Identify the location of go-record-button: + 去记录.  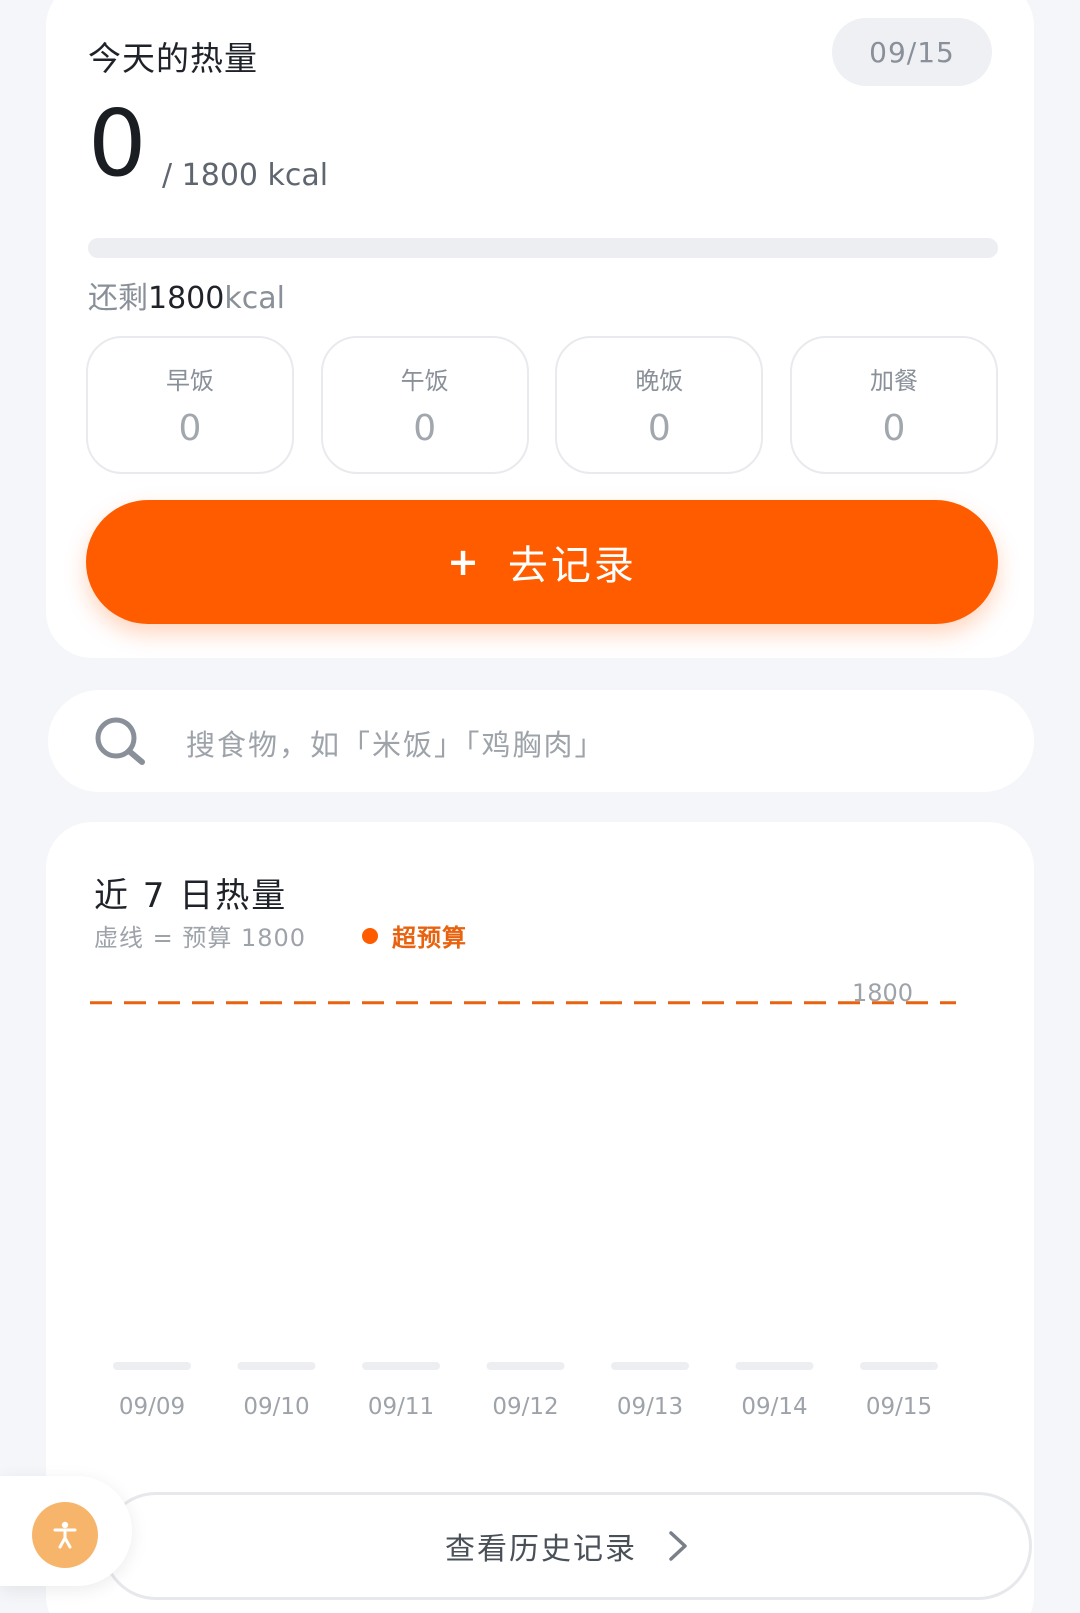
(542, 562).